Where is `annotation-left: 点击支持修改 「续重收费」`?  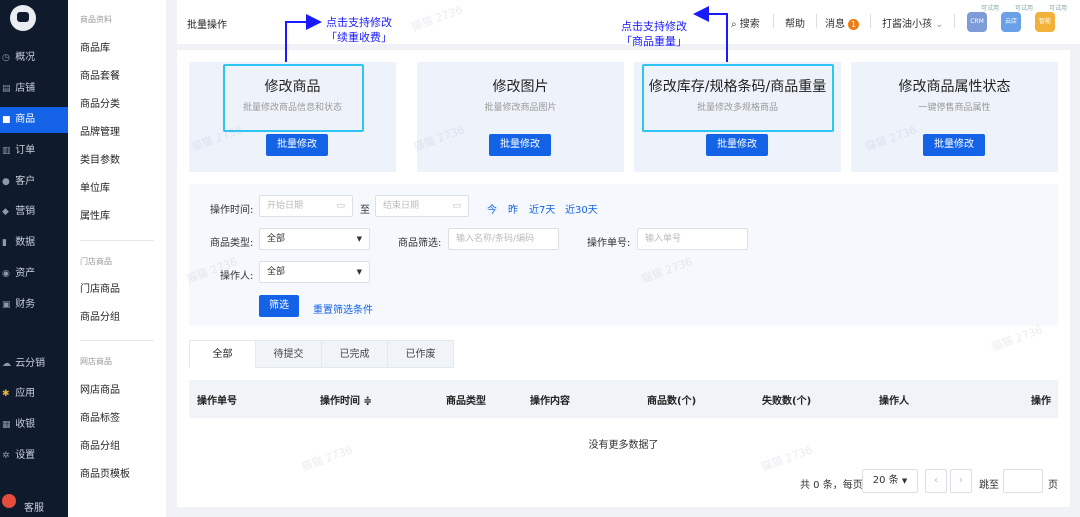
annotation-left: 点击支持修改 「续重收费」 is located at coordinates (359, 30).